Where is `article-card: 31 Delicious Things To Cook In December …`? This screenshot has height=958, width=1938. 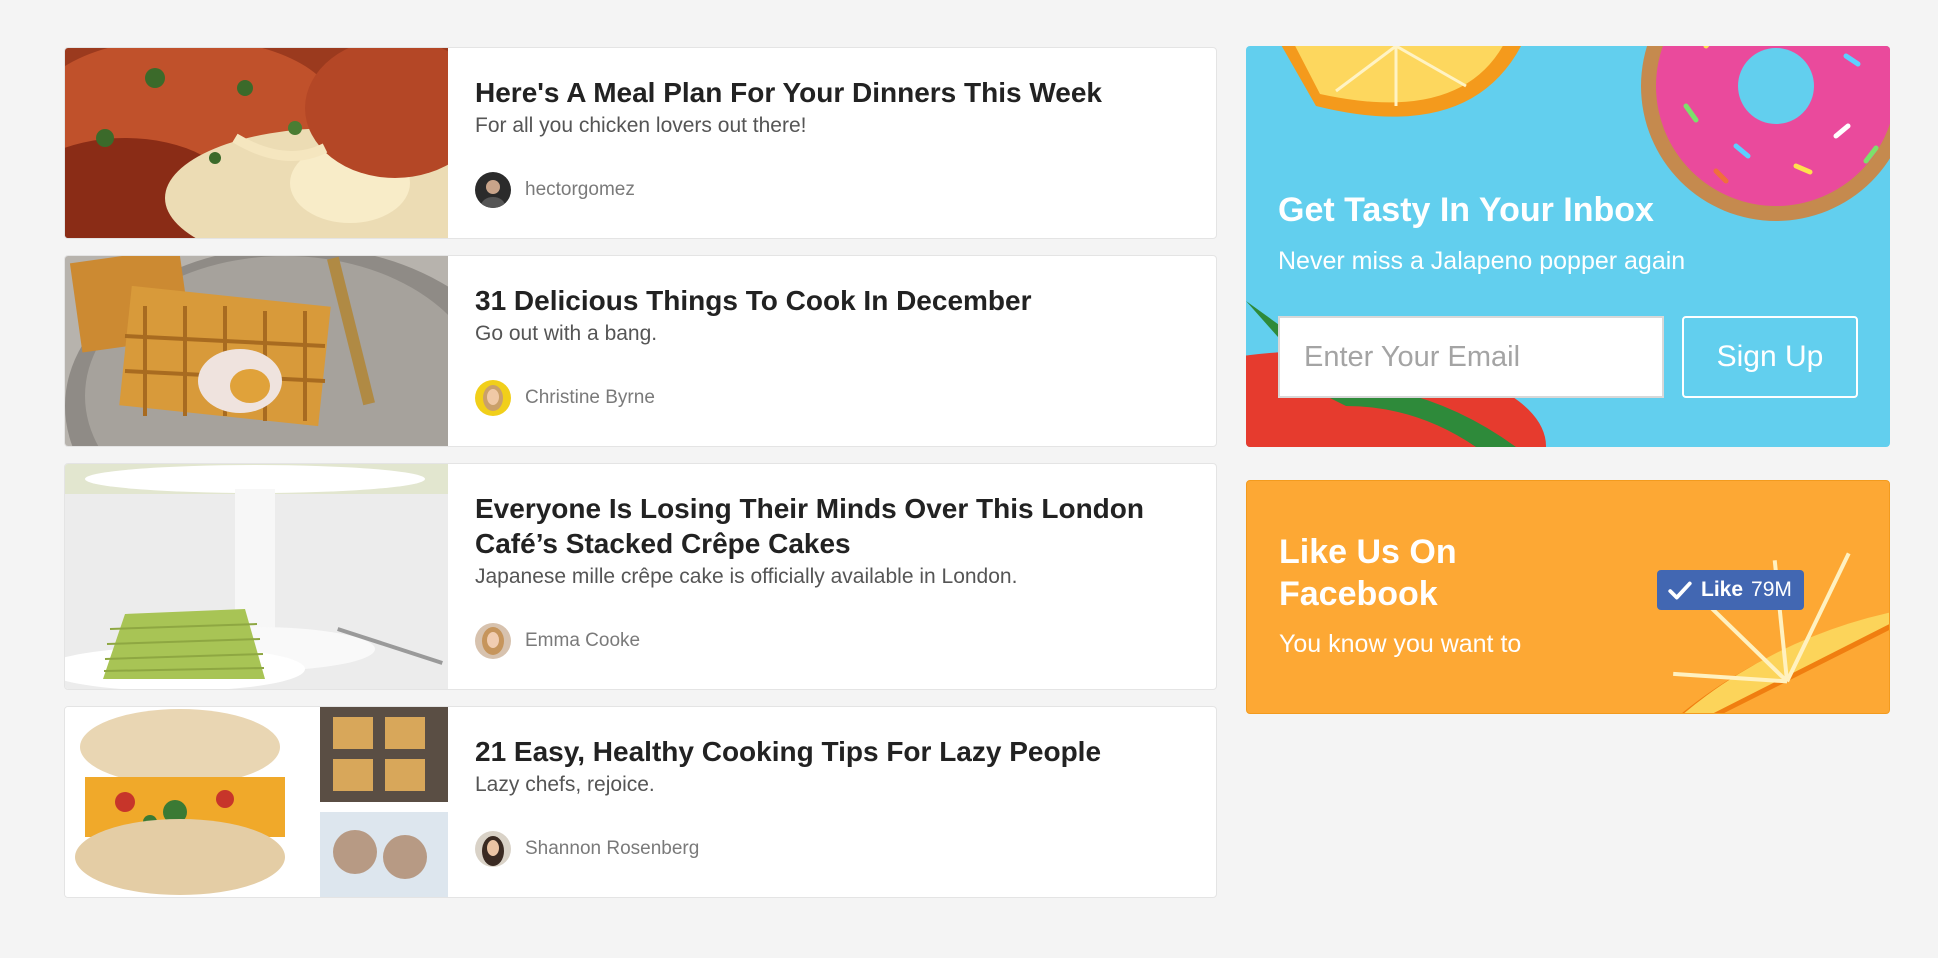 article-card: 31 Delicious Things To Cook In December … is located at coordinates (640, 351).